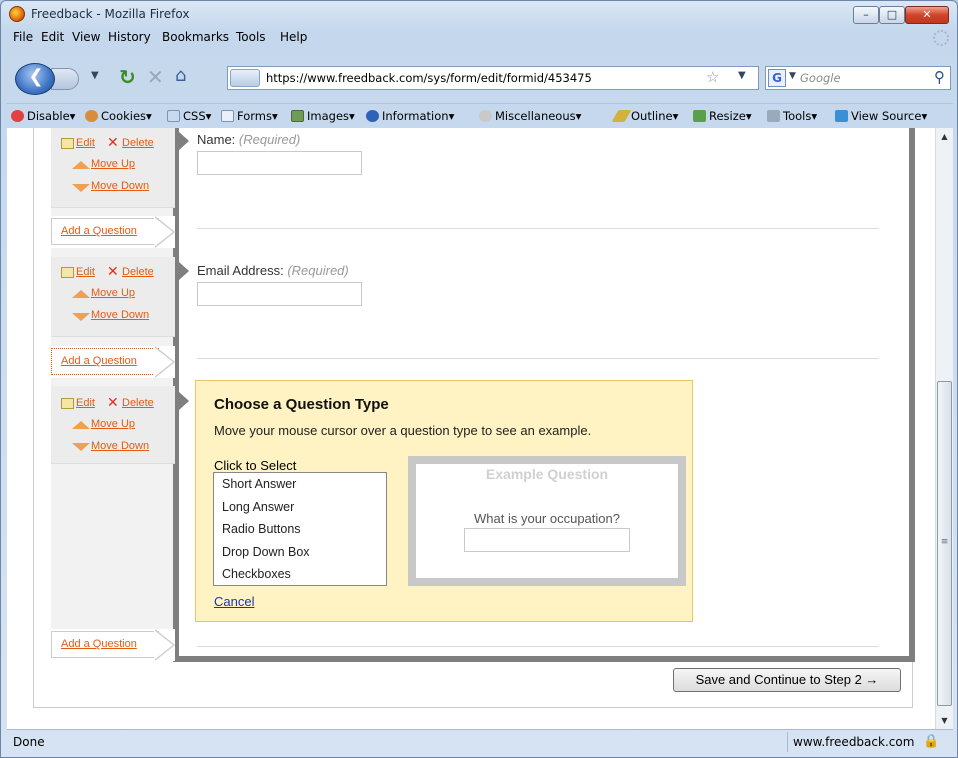 The height and width of the screenshot is (758, 958). Describe the element at coordinates (43, 116) in the screenshot. I see `dev-disable: Disable▾` at that location.